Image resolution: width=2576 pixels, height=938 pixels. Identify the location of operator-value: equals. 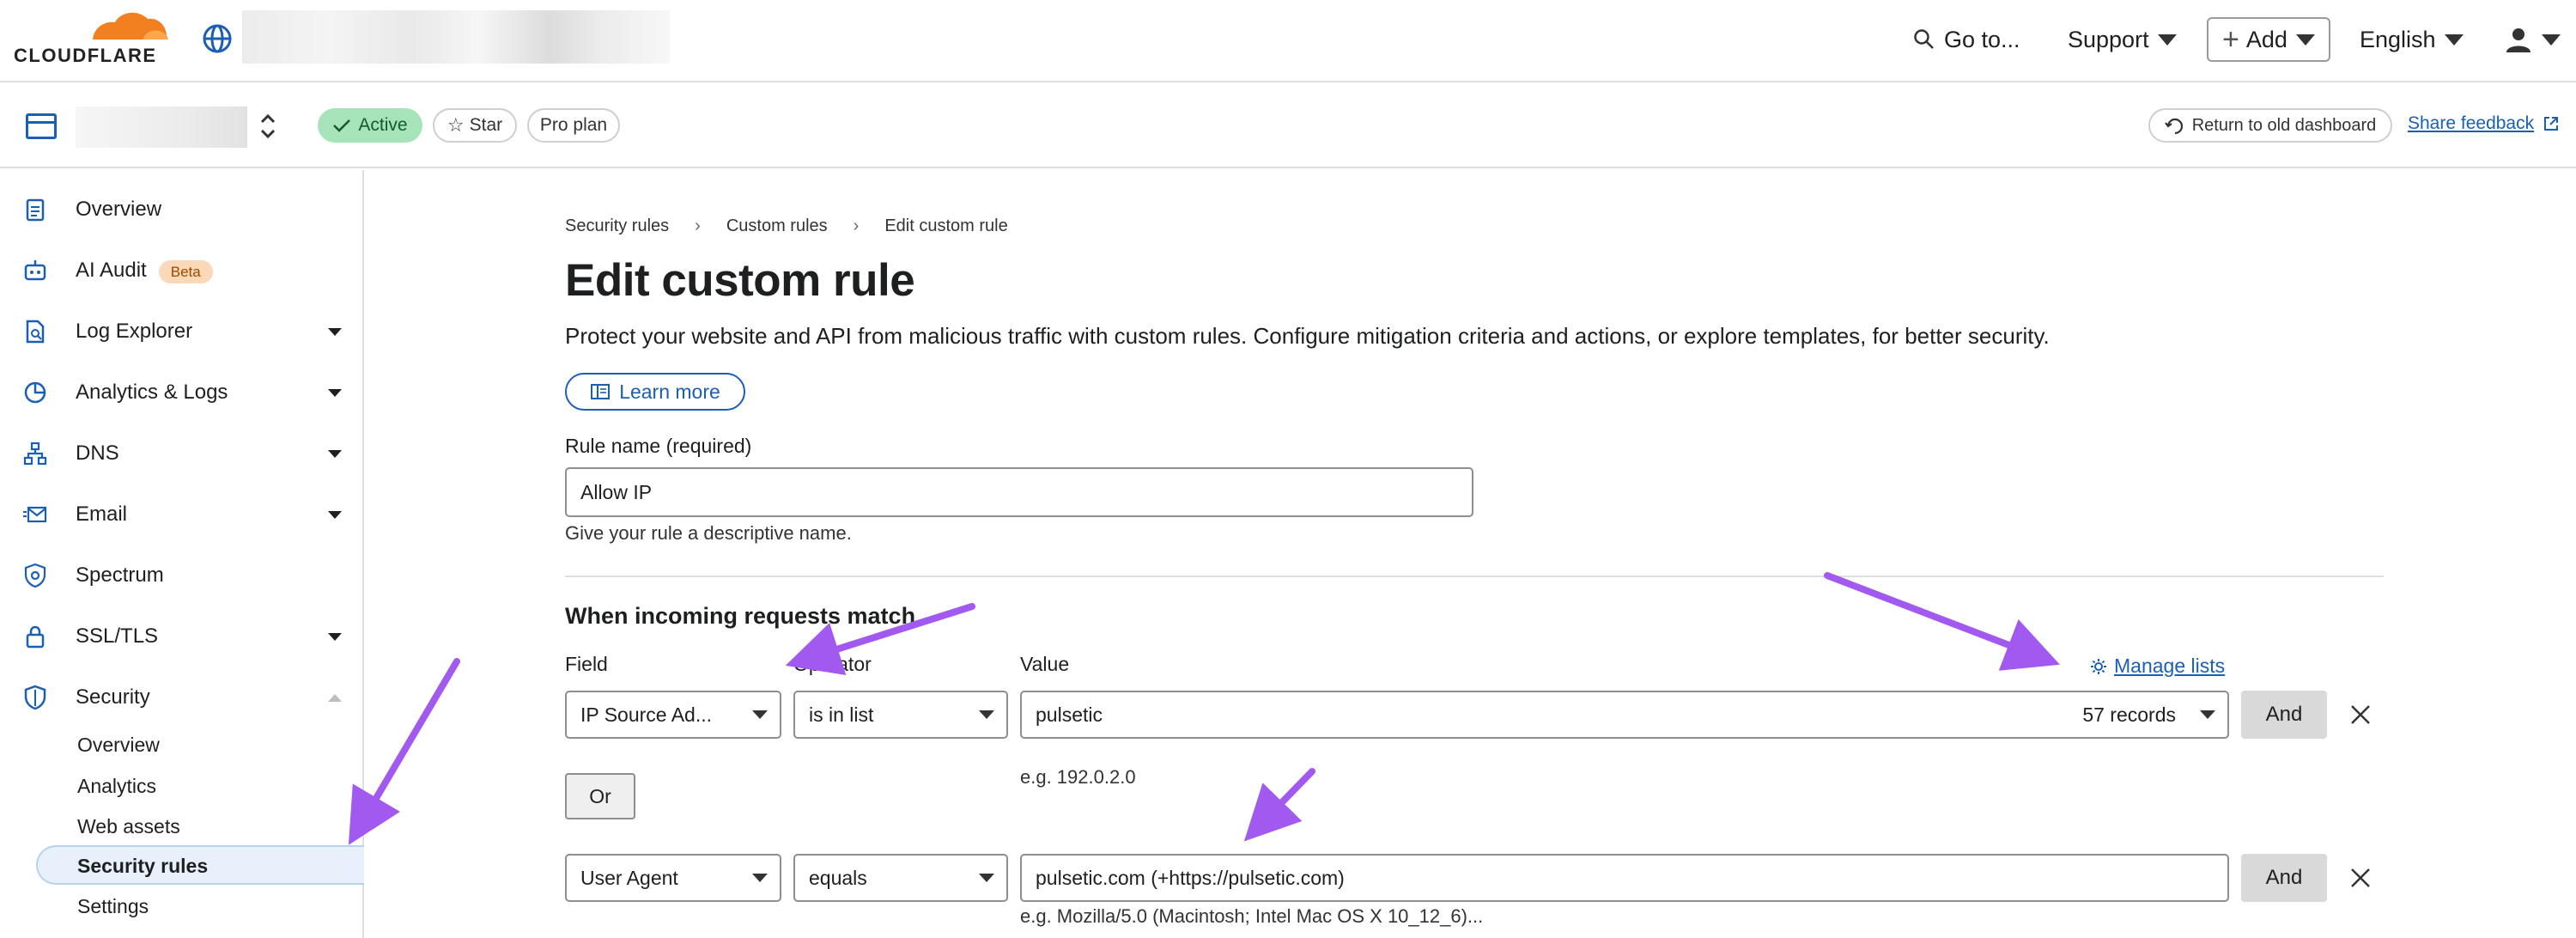
(838, 877).